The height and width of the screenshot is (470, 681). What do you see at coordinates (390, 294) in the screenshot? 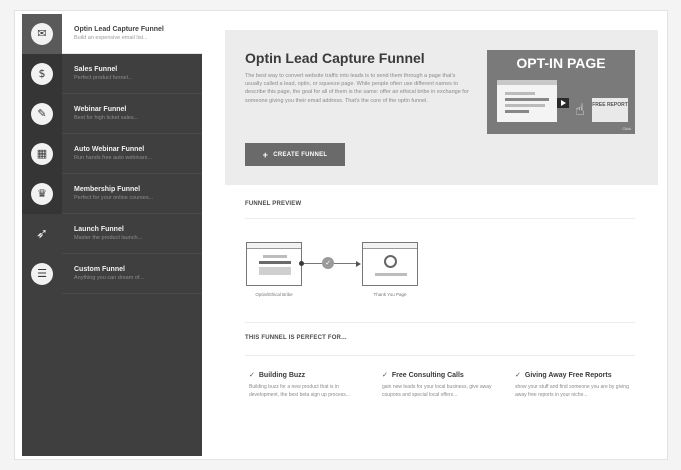
I see `preview-step-label: Thank You Page` at bounding box center [390, 294].